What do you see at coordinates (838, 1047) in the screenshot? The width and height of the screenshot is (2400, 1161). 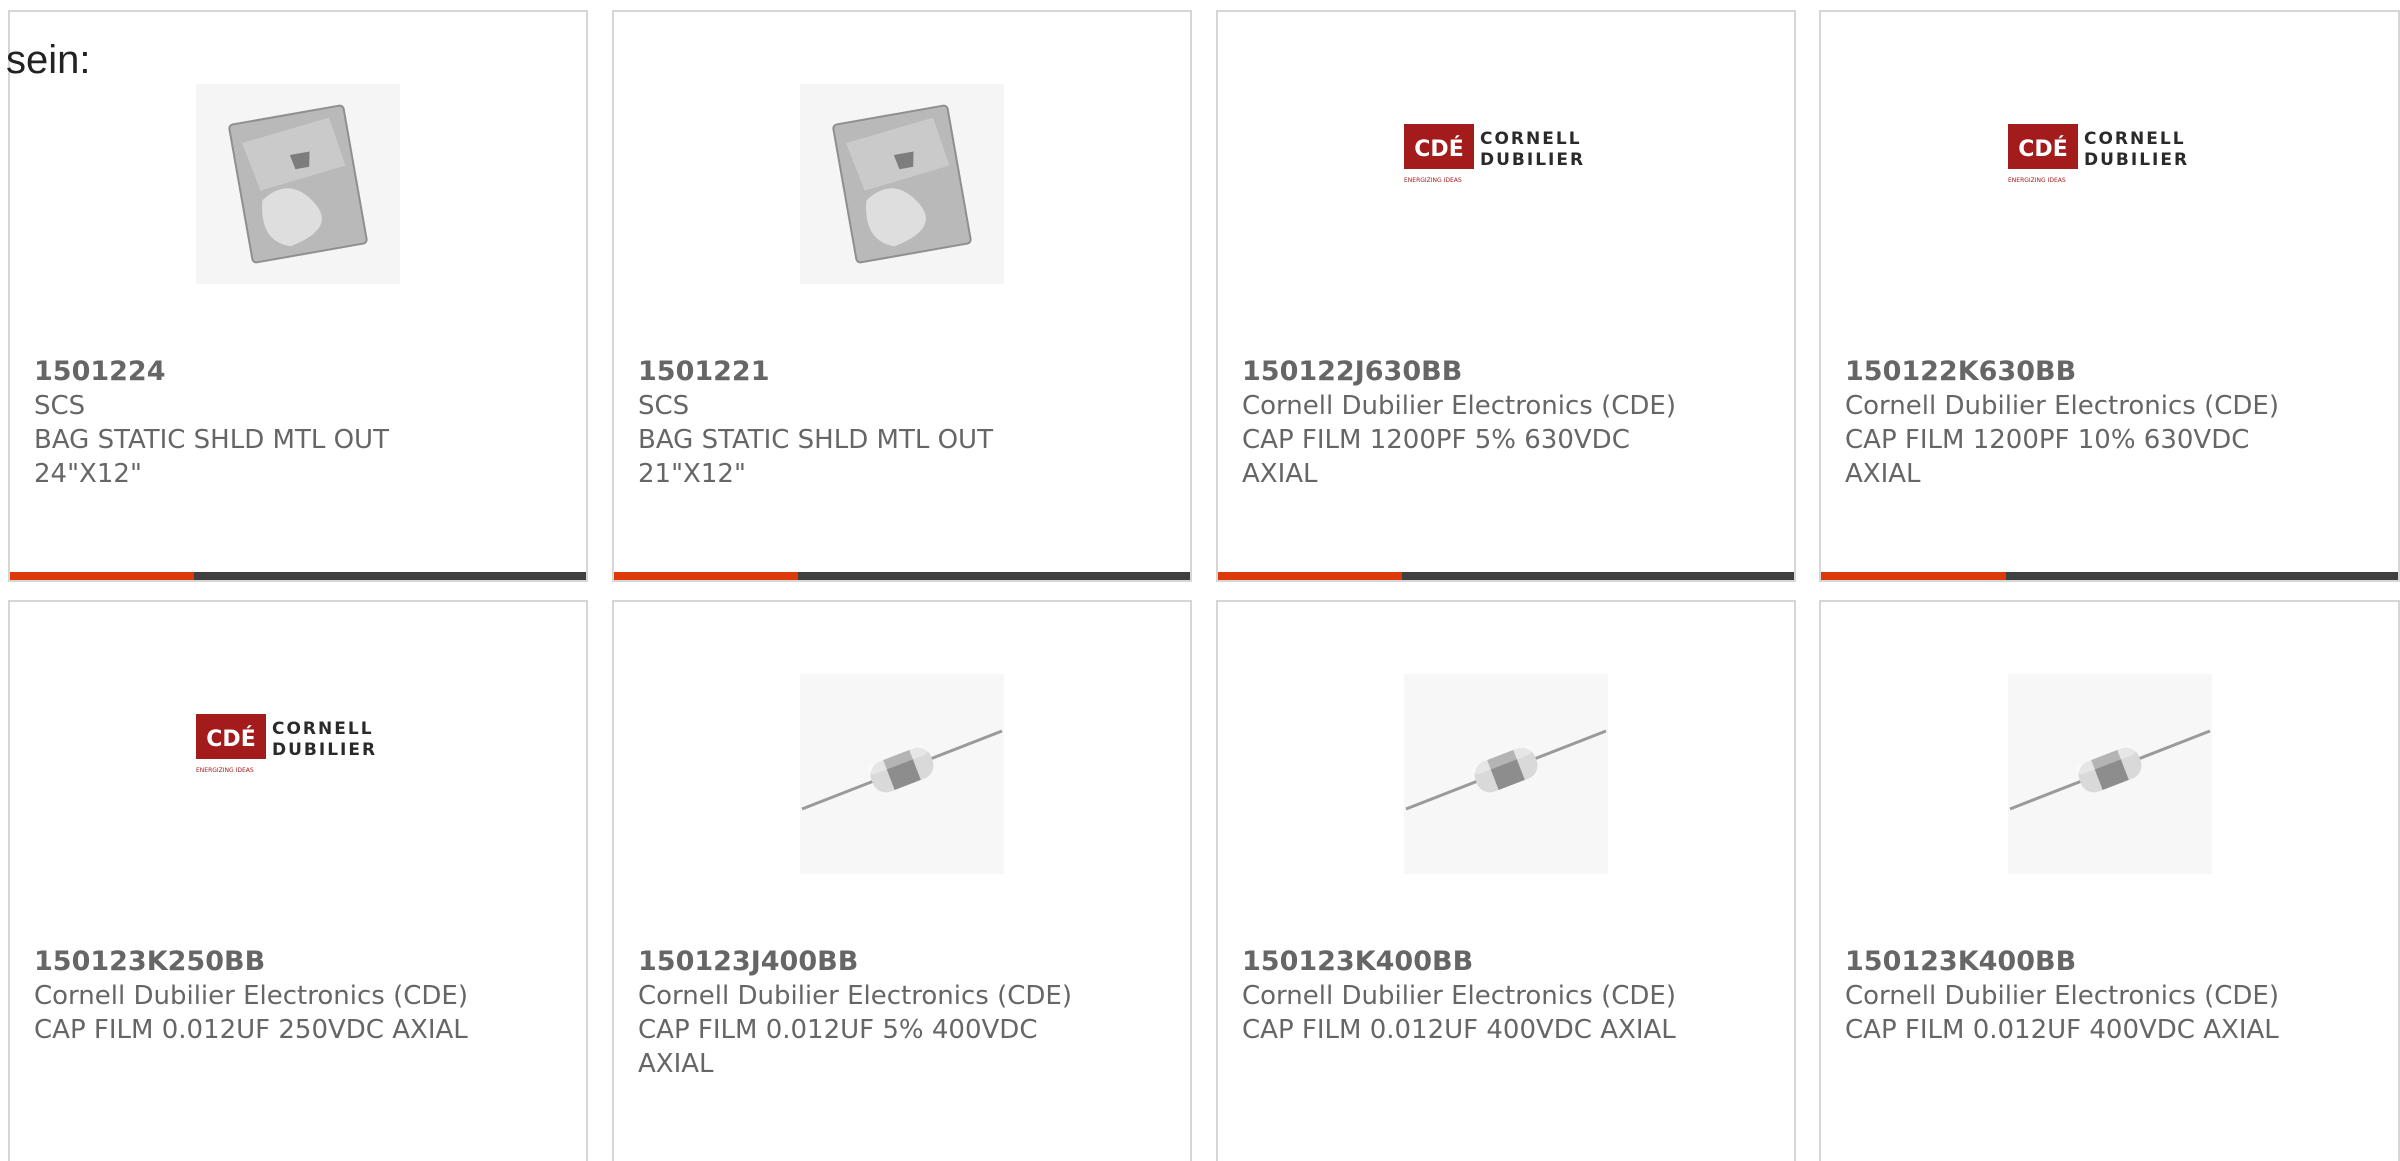 I see `description: CAP FILM 0.012UF 5% 400VDC AXIAL` at bounding box center [838, 1047].